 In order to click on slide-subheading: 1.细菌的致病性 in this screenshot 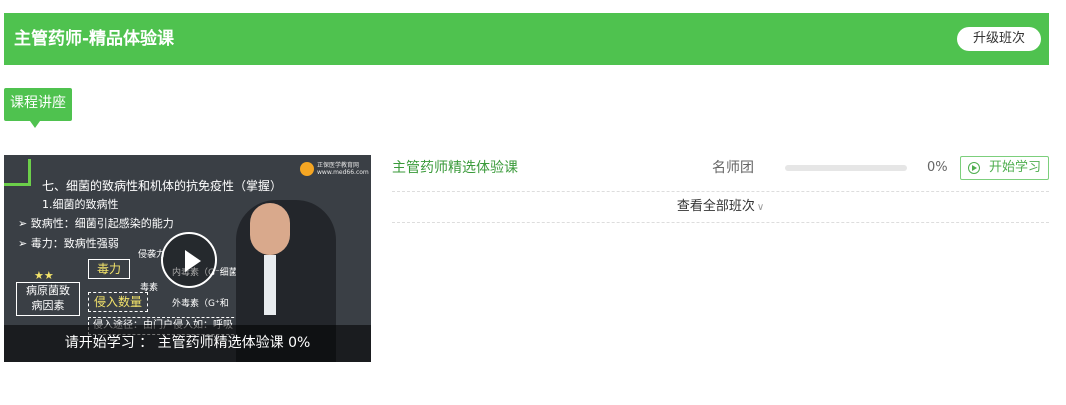, I will do `click(80, 204)`.